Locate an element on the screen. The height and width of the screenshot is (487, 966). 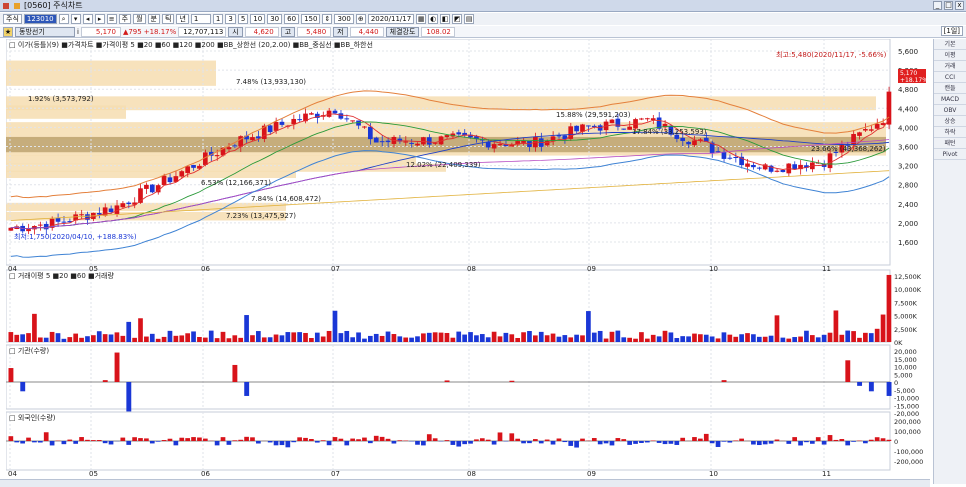
calendar-icon: ▦ is located at coordinates (421, 19).